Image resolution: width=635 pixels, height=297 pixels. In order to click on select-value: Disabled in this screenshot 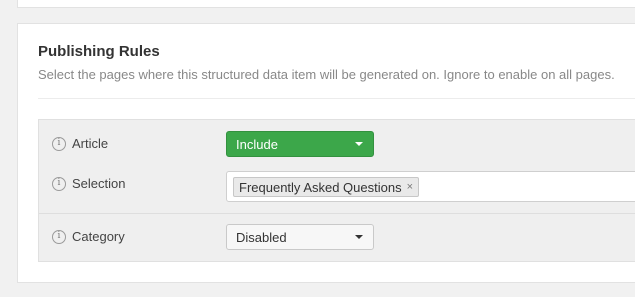, I will do `click(261, 237)`.